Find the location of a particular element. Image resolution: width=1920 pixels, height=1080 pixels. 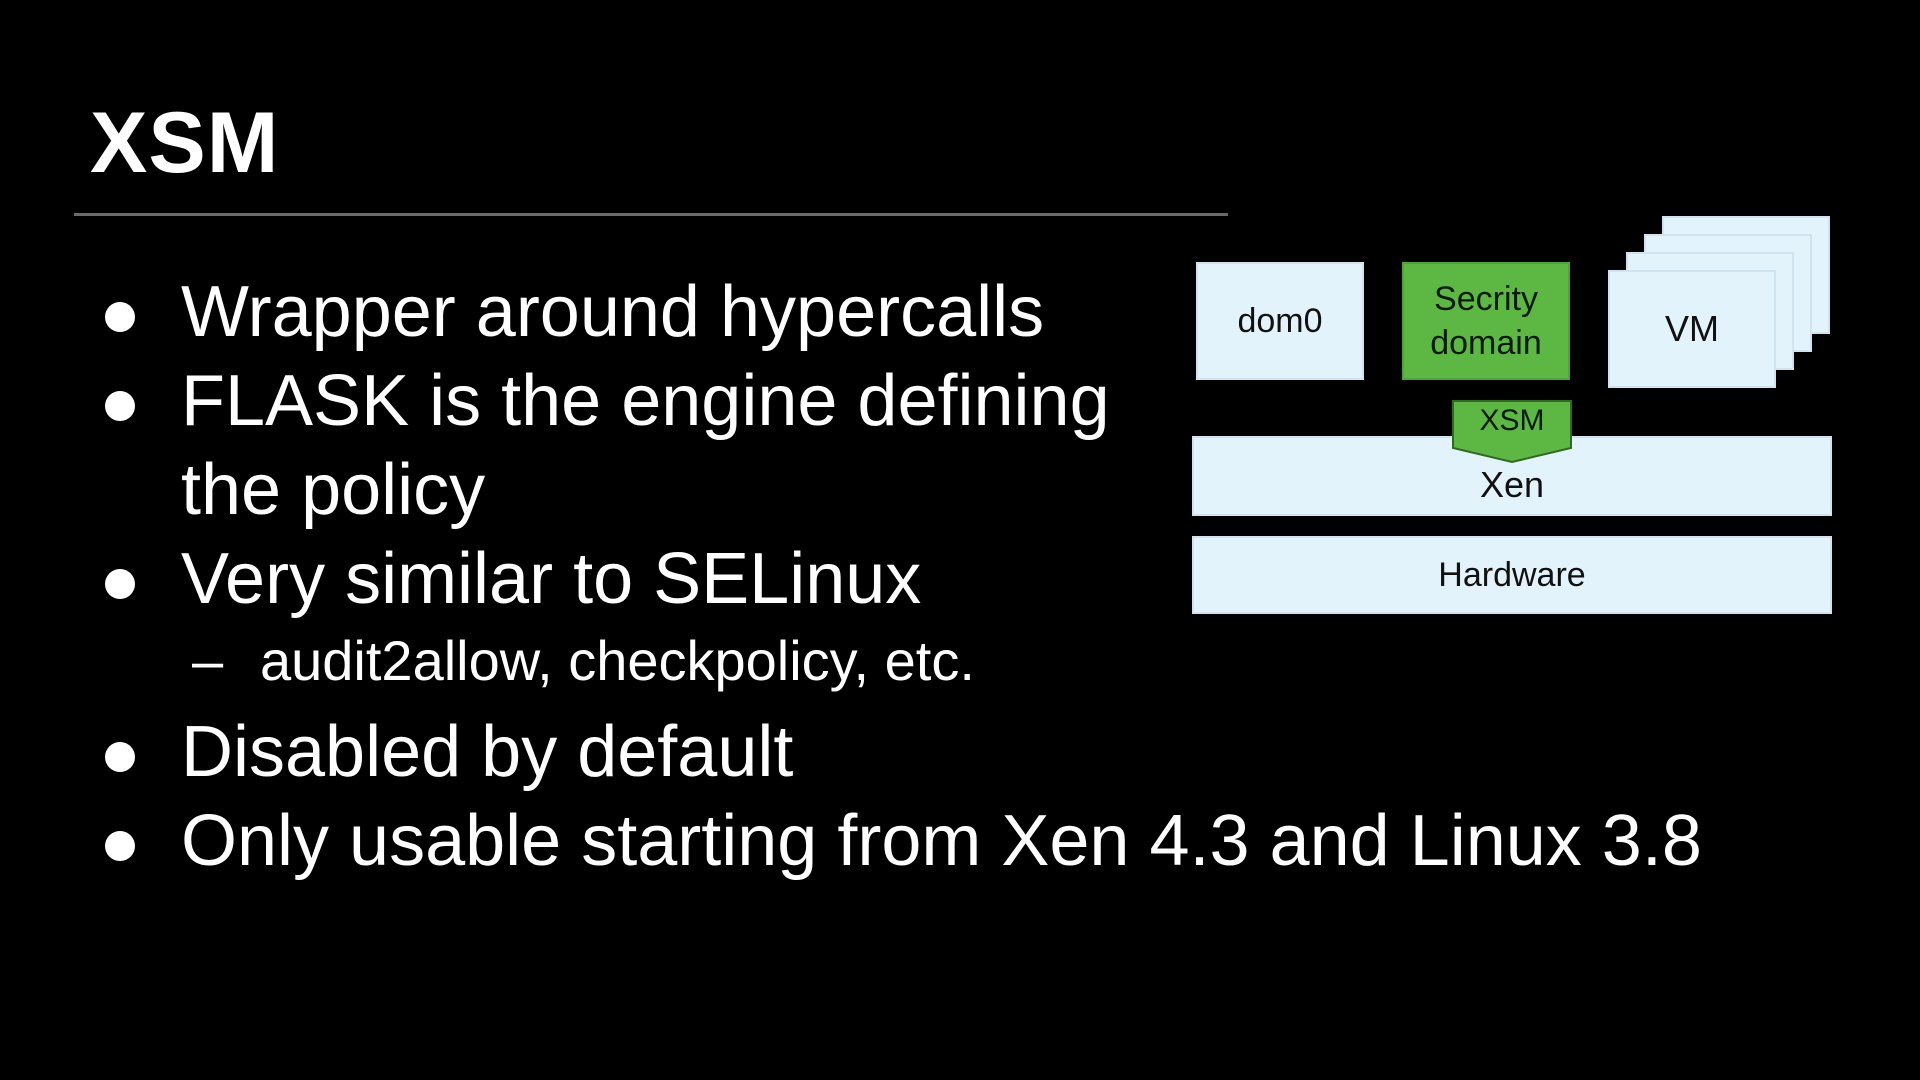

security-domain-label-line2: domain is located at coordinates (1486, 343).